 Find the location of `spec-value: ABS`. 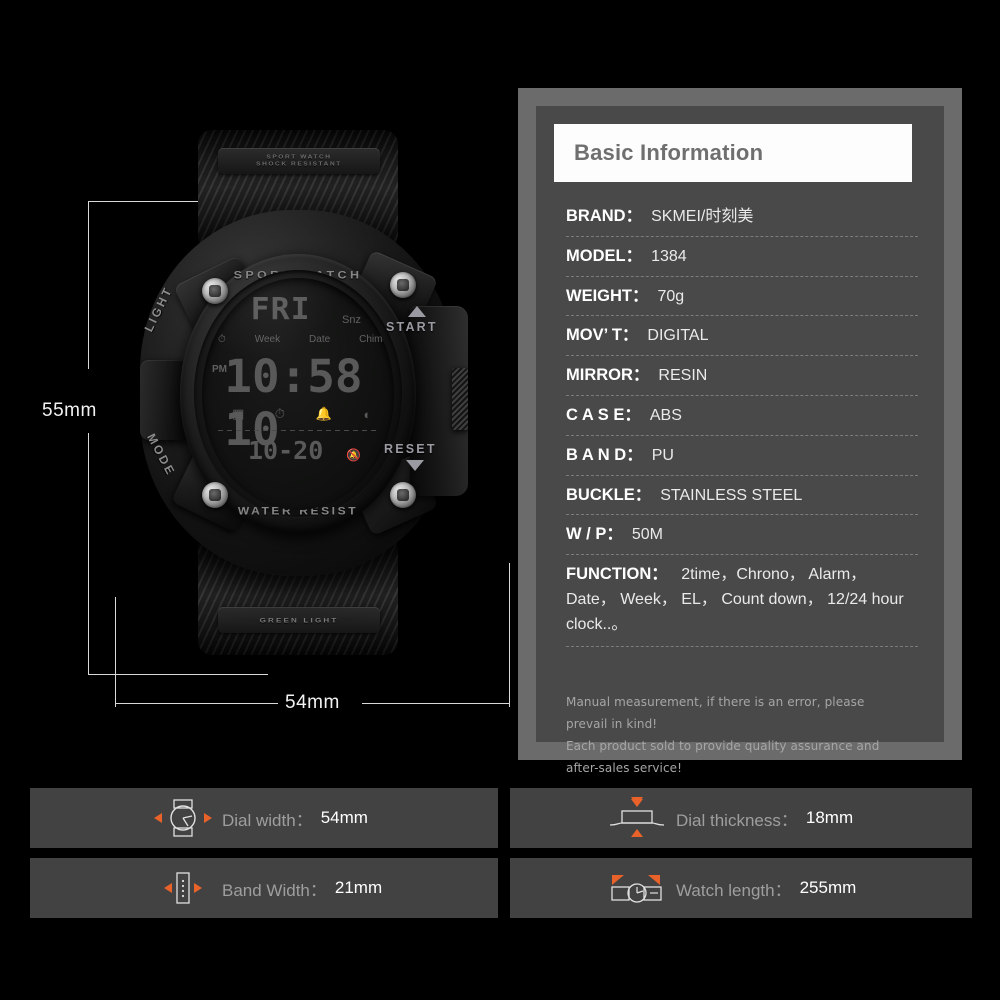

spec-value: ABS is located at coordinates (665, 415).